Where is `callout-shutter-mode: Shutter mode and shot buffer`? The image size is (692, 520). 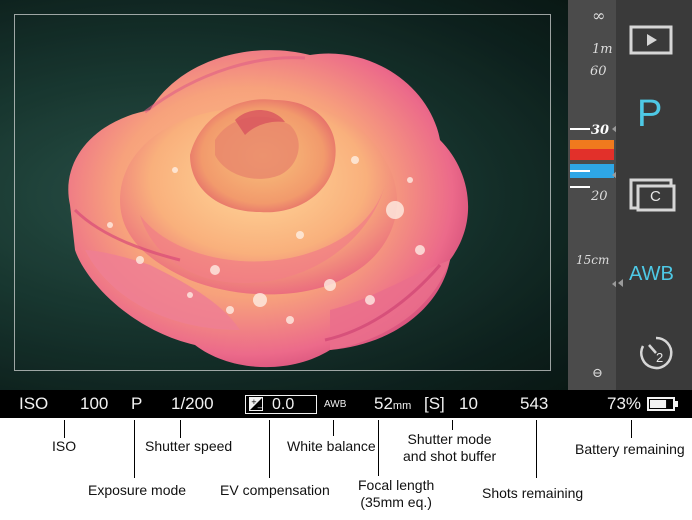 callout-shutter-mode: Shutter mode and shot buffer is located at coordinates (449, 448).